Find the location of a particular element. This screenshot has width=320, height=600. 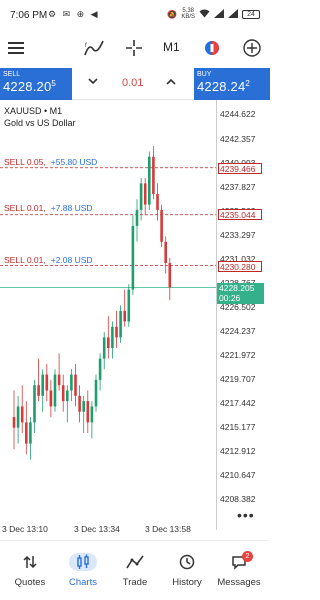

nav-trade: Trade is located at coordinates (135, 570).